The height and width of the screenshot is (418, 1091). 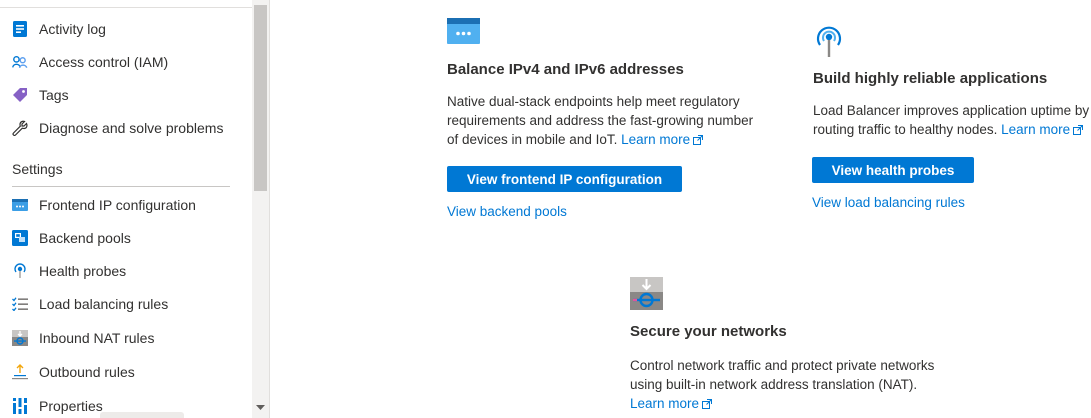 I want to click on nav-item-highlight, so click(x=142, y=415).